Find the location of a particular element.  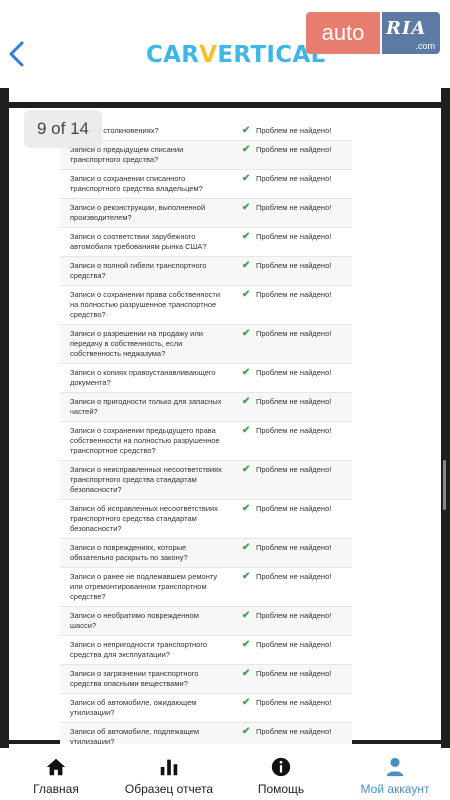

nav-home: Главная is located at coordinates (56, 774).